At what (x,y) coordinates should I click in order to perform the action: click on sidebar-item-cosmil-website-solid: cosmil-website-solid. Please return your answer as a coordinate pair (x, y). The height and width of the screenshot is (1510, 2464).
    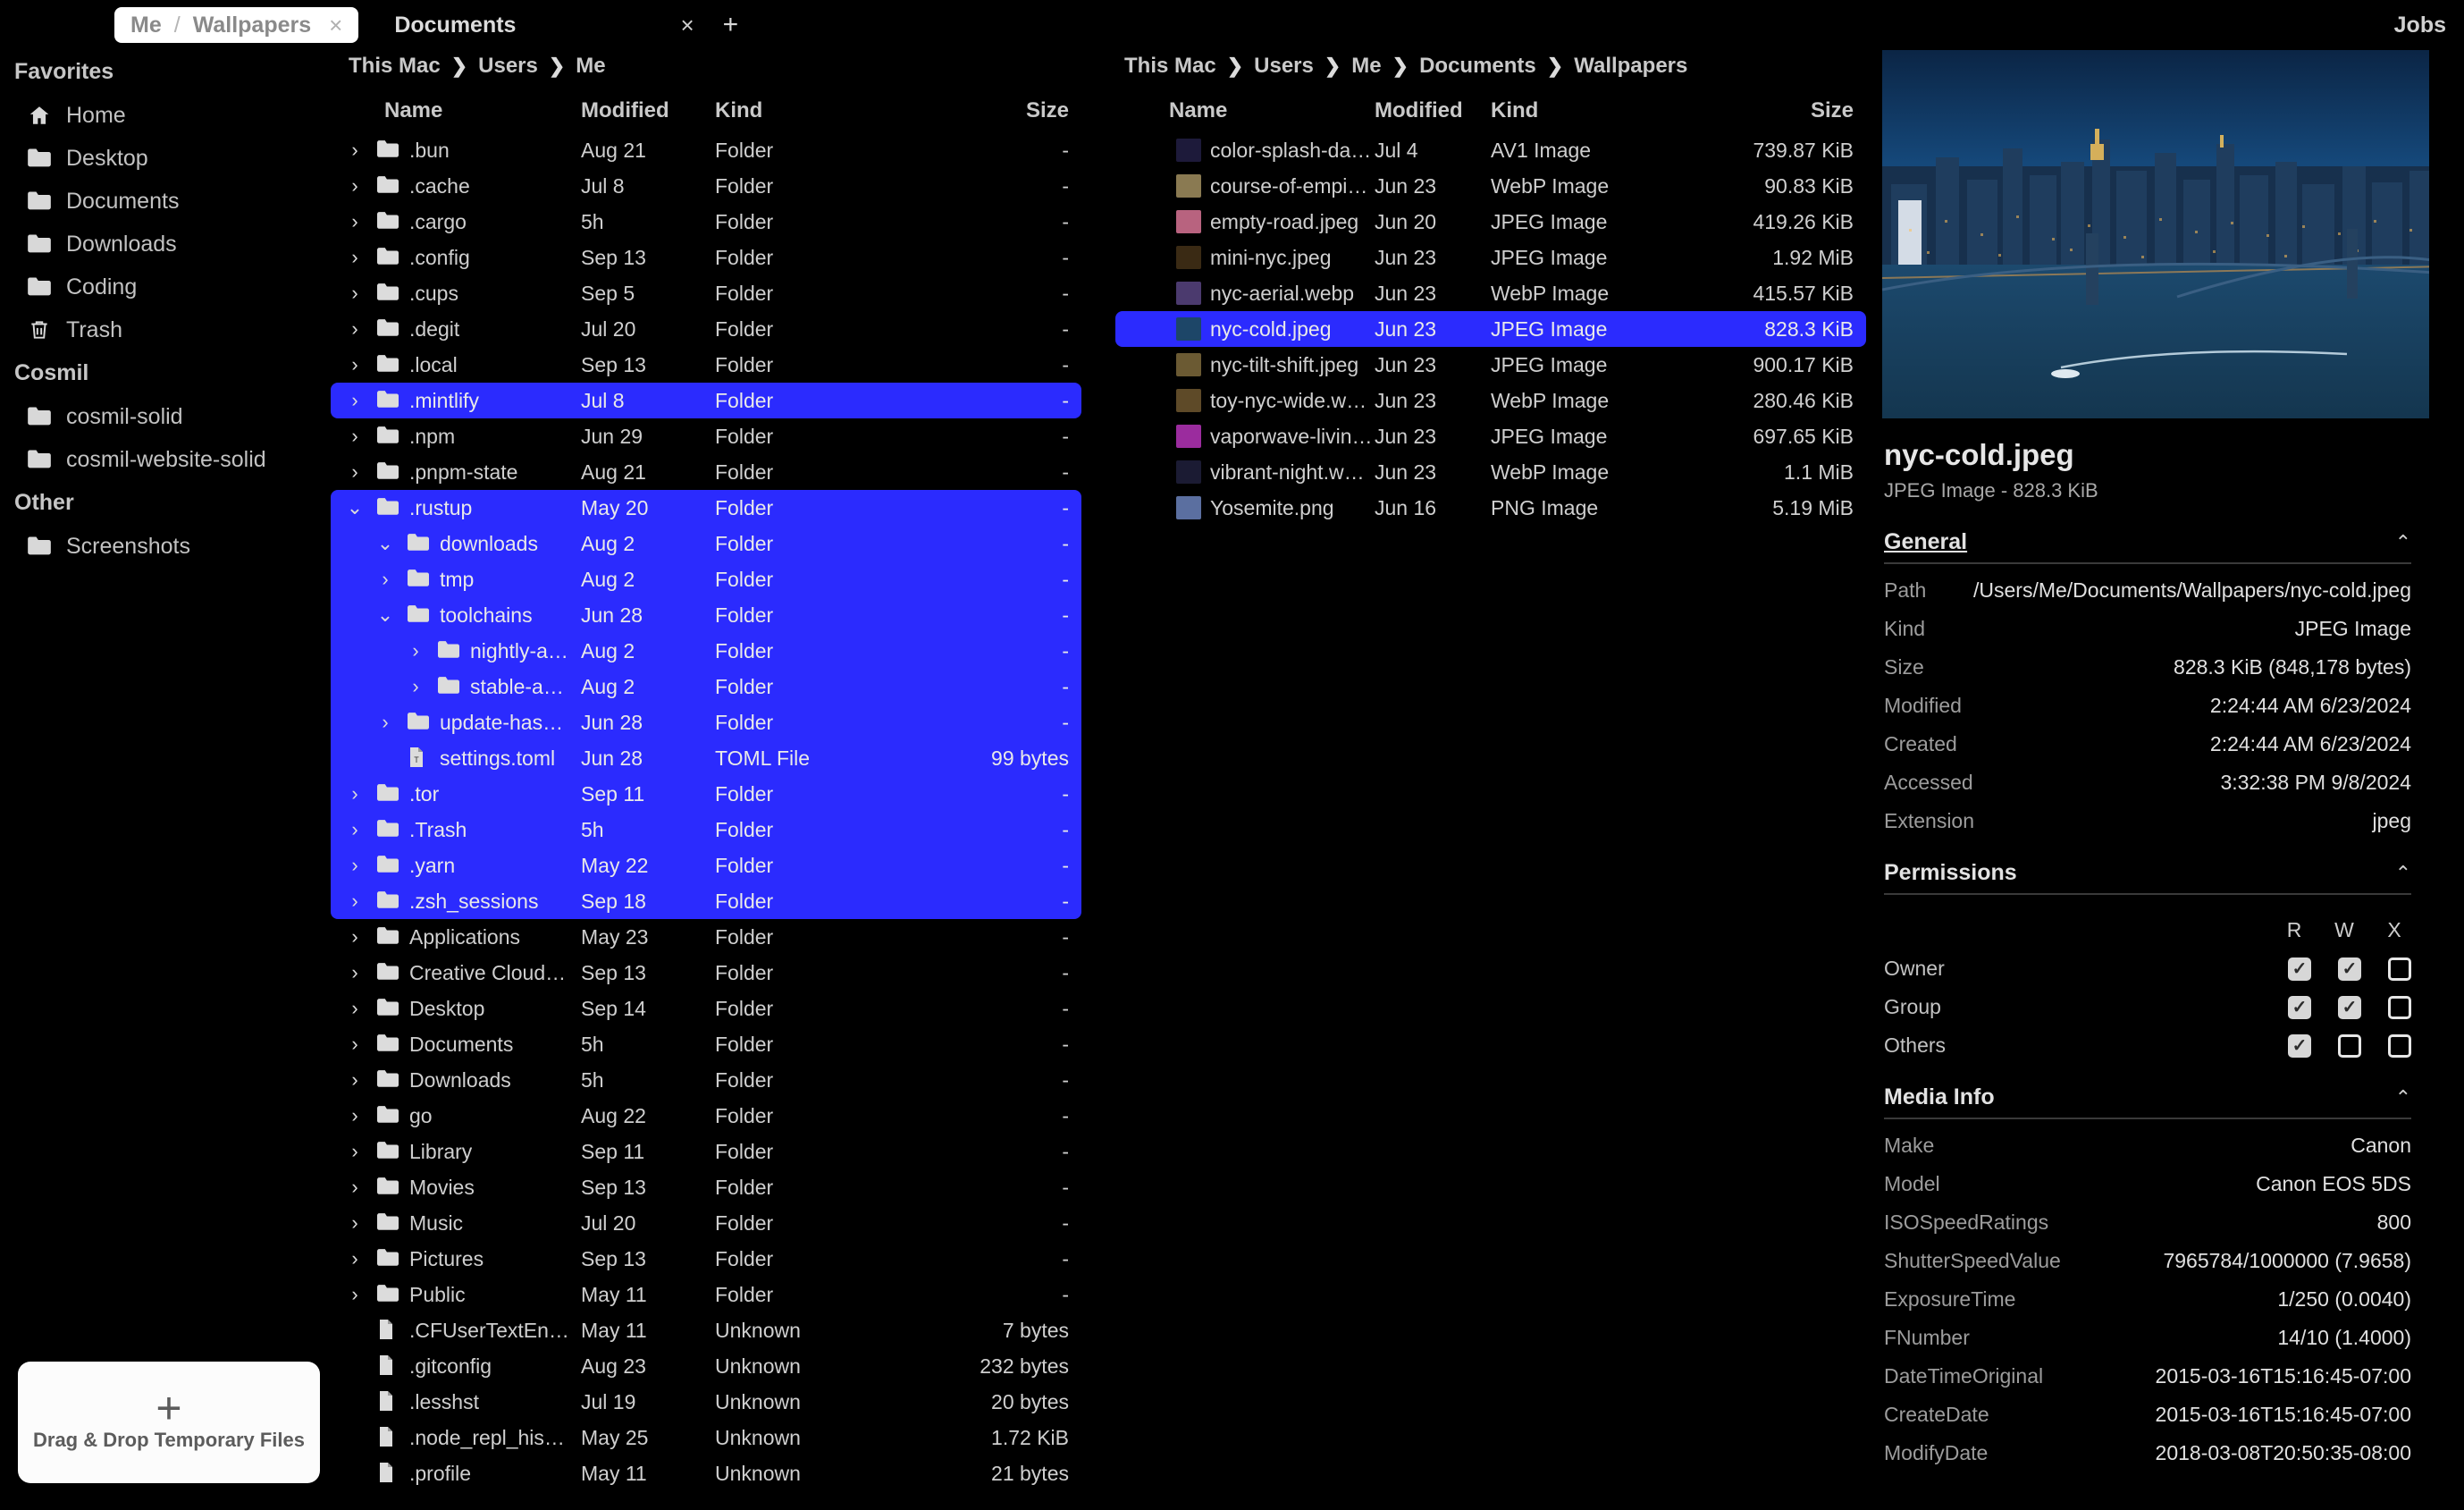
    Looking at the image, I should click on (165, 459).